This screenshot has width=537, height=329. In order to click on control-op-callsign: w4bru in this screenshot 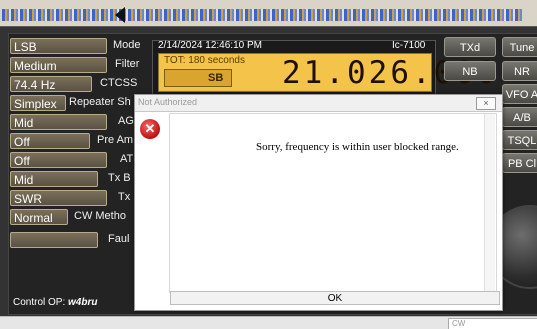, I will do `click(83, 302)`.